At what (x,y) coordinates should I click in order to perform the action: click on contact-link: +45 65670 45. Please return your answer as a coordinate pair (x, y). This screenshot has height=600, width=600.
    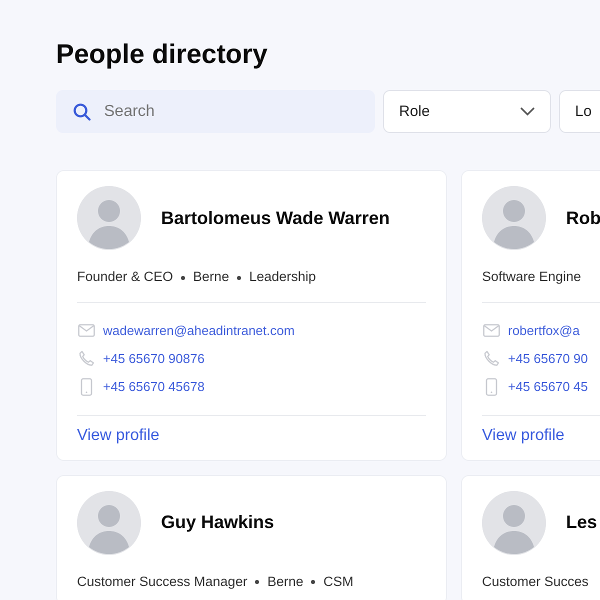
    Looking at the image, I should click on (548, 386).